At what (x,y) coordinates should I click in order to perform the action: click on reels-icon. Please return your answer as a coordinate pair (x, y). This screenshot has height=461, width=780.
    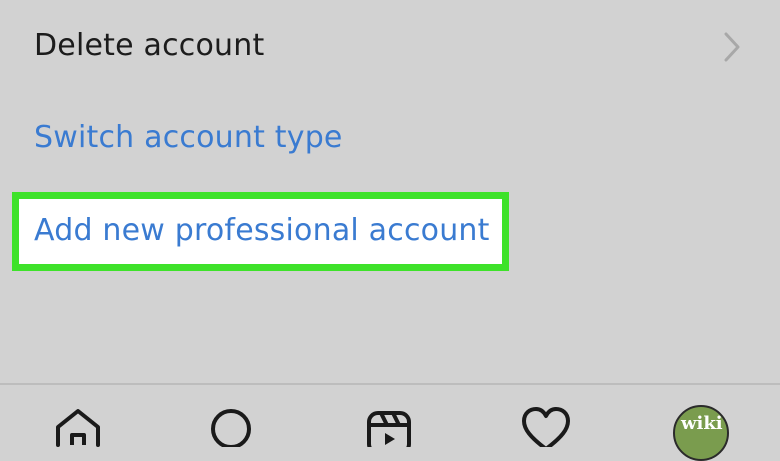
    Looking at the image, I should click on (389, 429).